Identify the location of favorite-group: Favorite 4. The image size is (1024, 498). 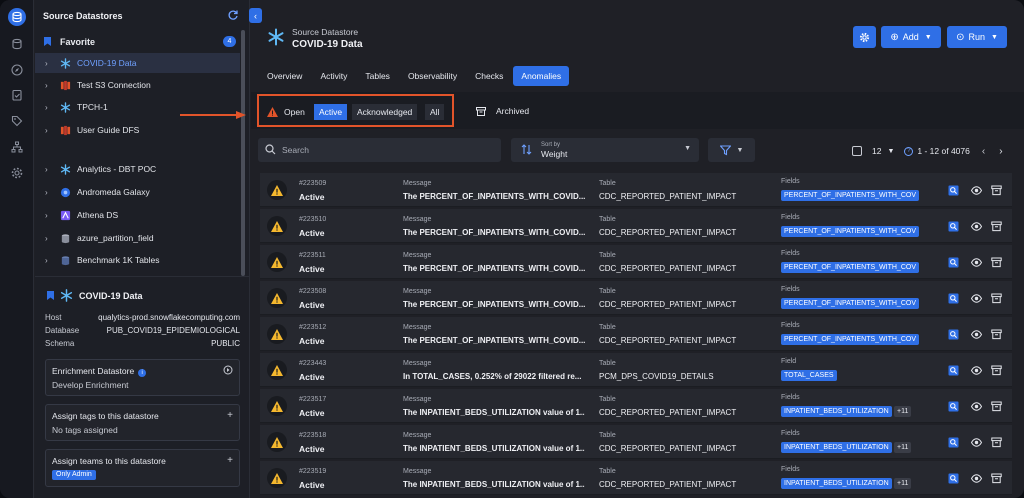
(142, 42).